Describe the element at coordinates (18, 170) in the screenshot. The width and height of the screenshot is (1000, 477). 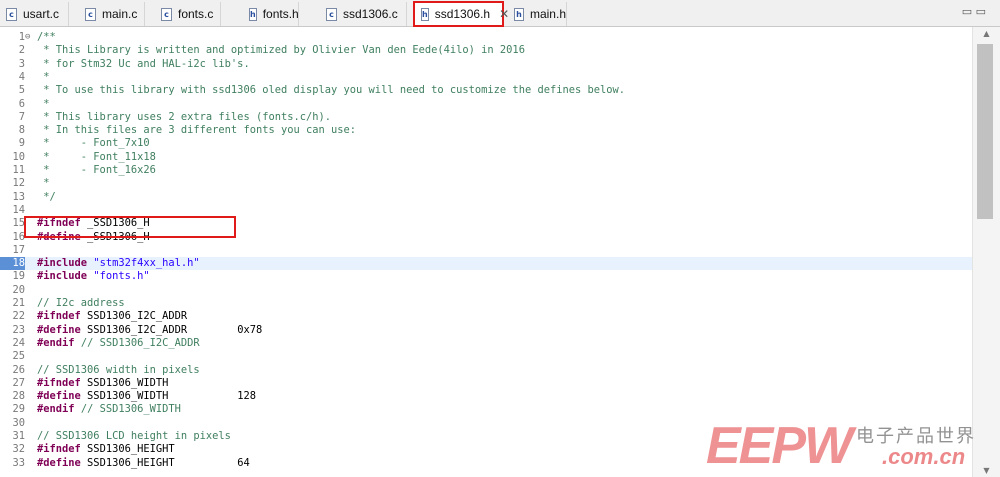
I see `line-number: 11` at that location.